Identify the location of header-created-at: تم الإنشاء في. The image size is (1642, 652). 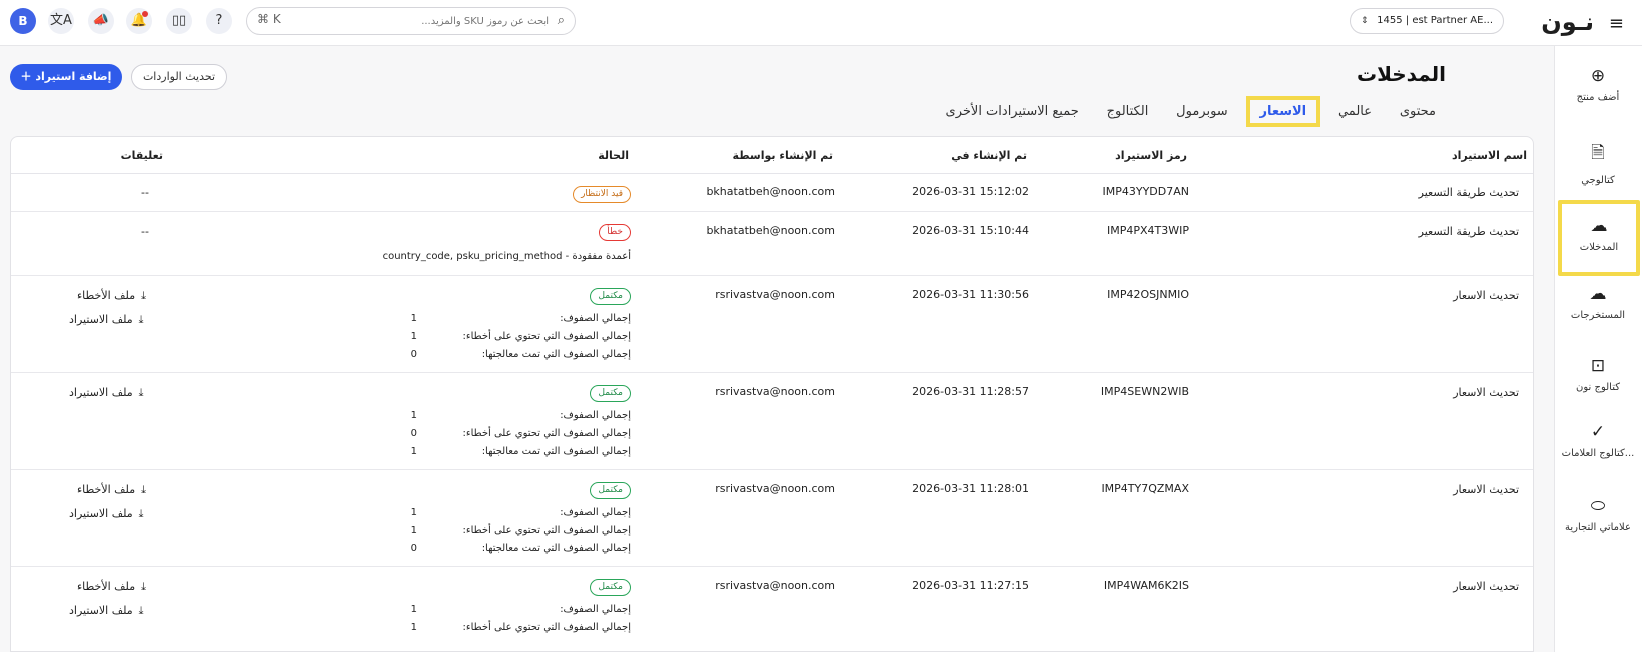
(989, 155).